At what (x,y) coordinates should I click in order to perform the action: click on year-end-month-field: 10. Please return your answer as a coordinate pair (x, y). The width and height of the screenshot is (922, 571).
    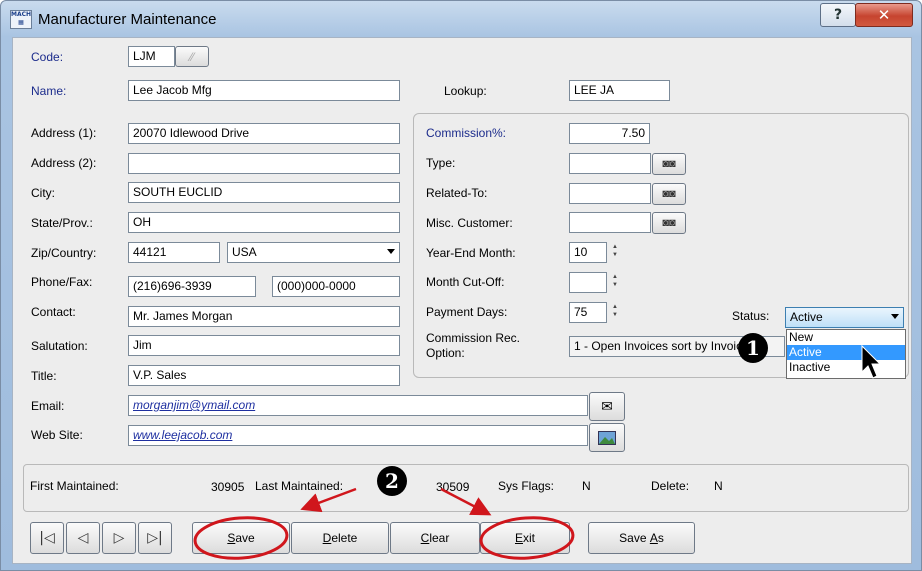
    Looking at the image, I should click on (588, 252).